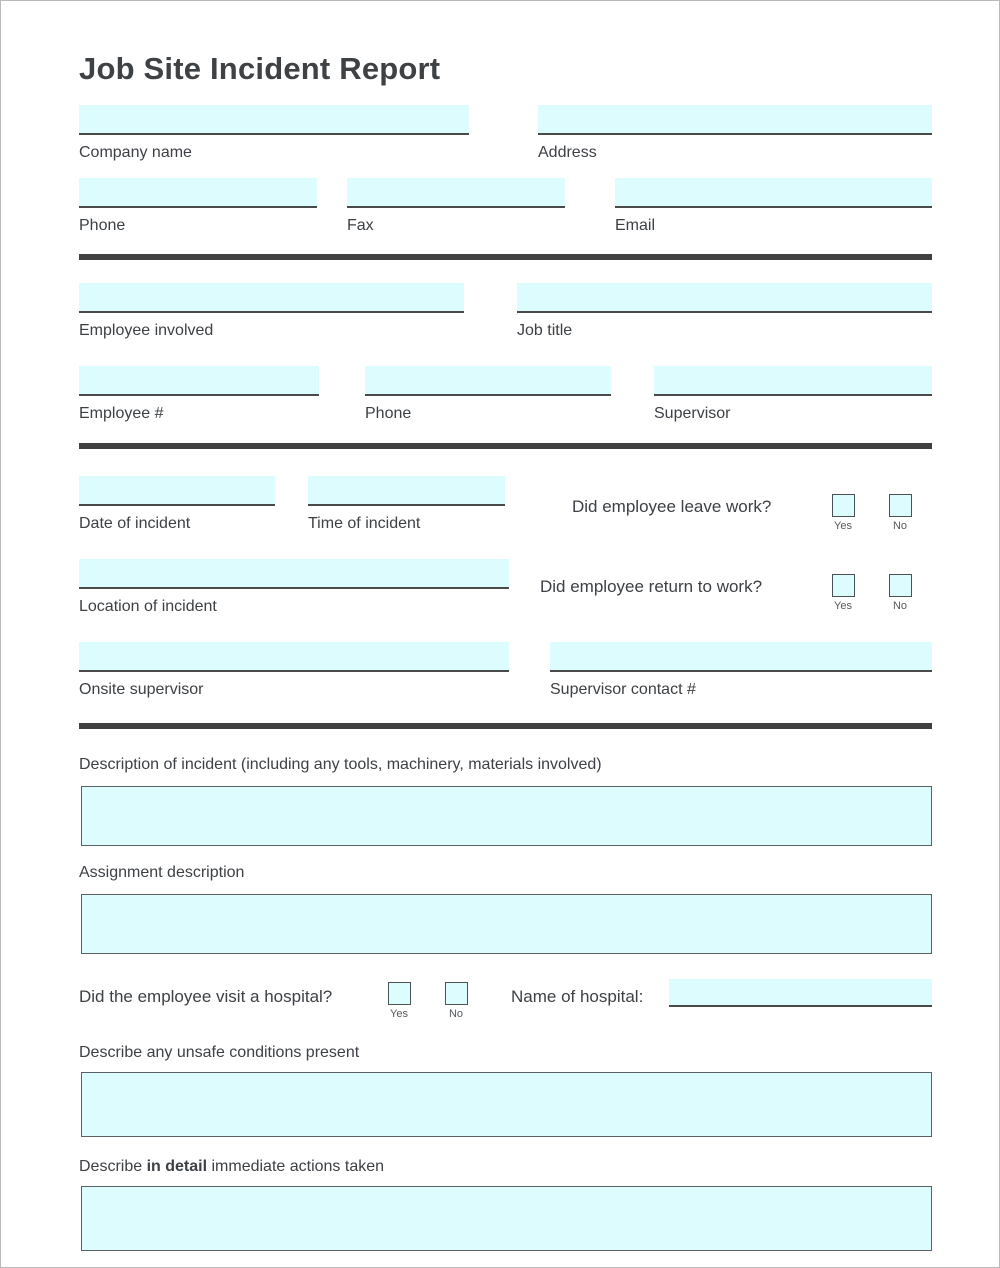  What do you see at coordinates (843, 606) in the screenshot?
I see `checkbox-return-work-yes-label: Yes` at bounding box center [843, 606].